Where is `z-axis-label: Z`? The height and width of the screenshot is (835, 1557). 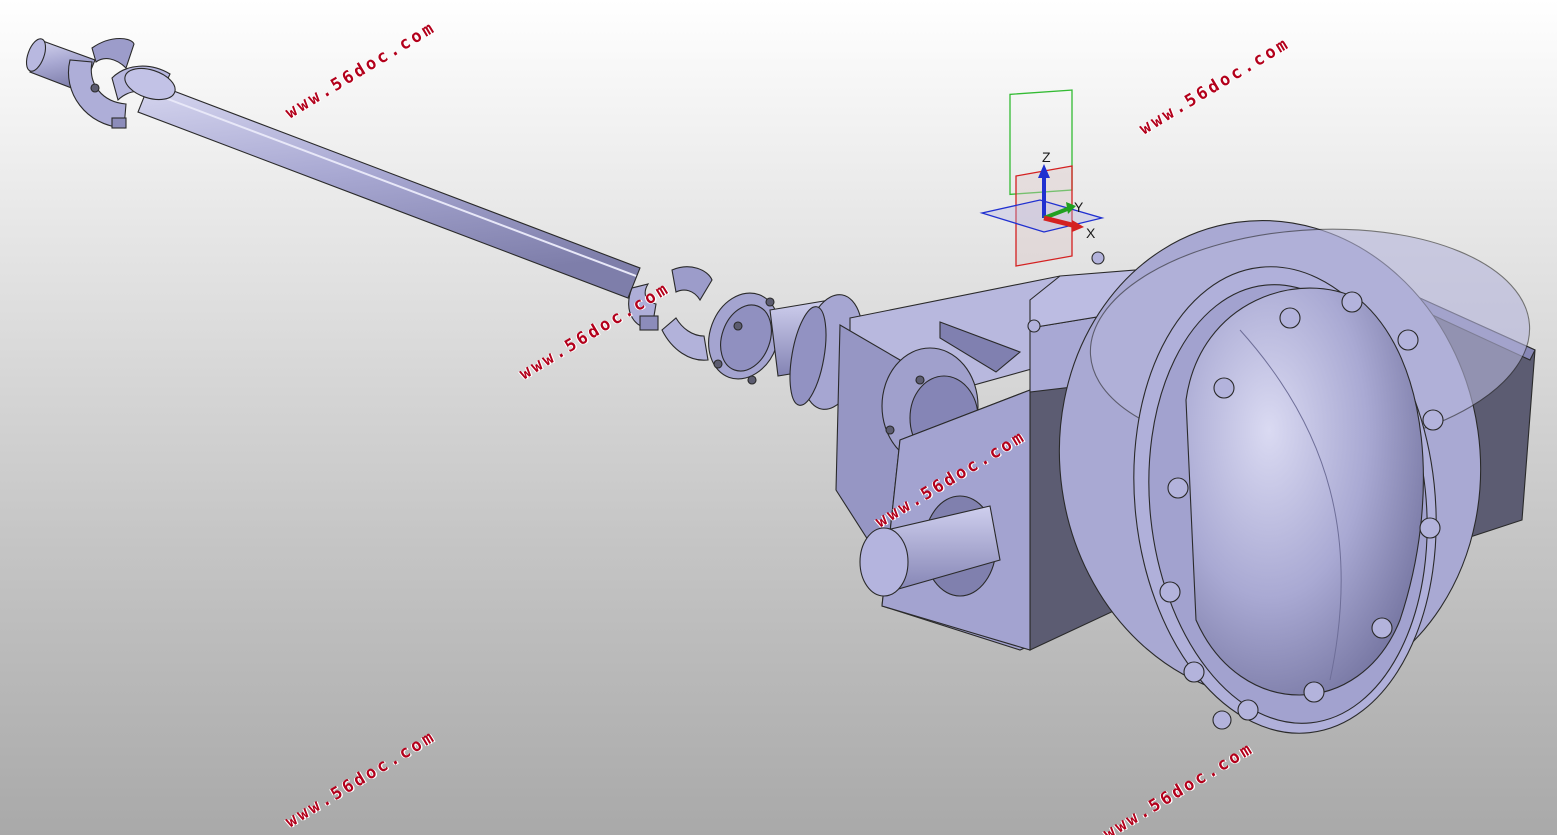
z-axis-label: Z is located at coordinates (1046, 157).